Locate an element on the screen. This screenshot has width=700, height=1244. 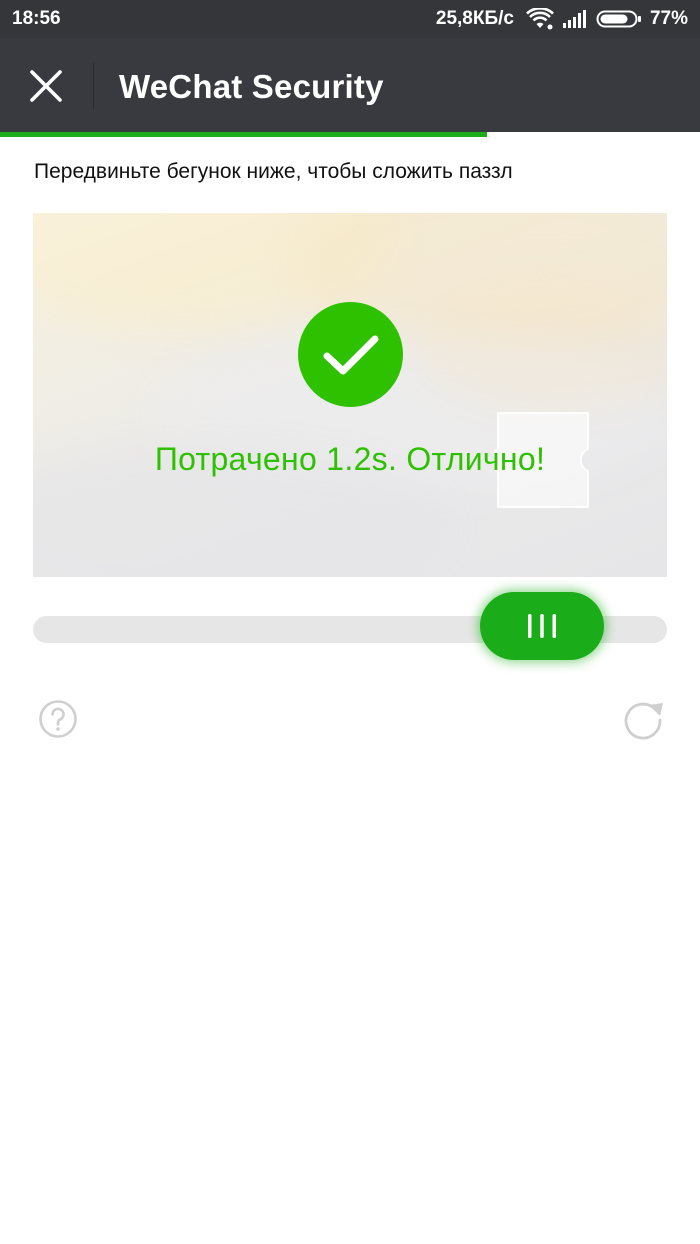
close-button is located at coordinates (46, 86).